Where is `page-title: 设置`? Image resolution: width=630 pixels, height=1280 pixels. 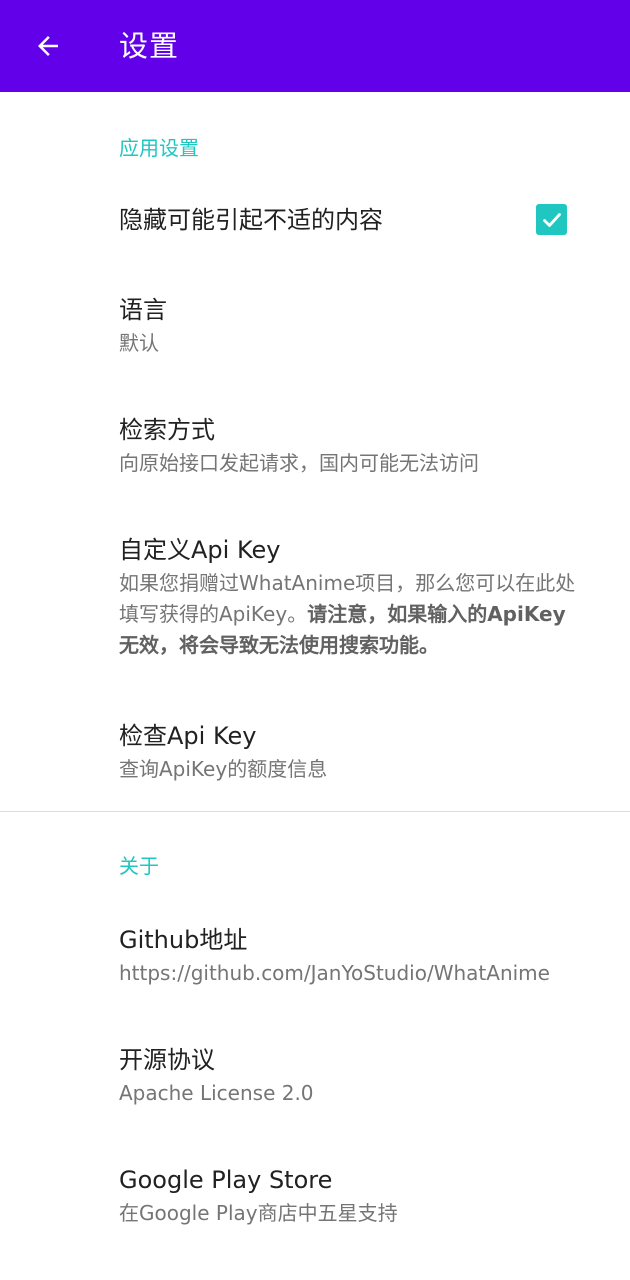
page-title: 设置 is located at coordinates (149, 46).